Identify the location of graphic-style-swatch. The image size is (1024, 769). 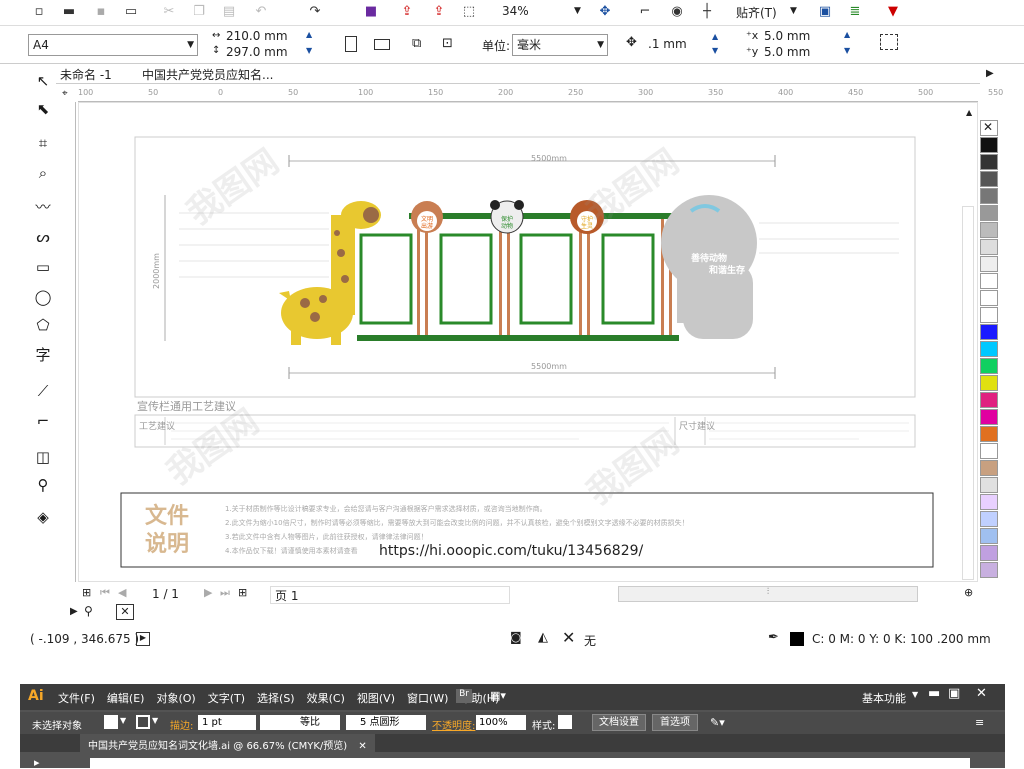
(565, 722).